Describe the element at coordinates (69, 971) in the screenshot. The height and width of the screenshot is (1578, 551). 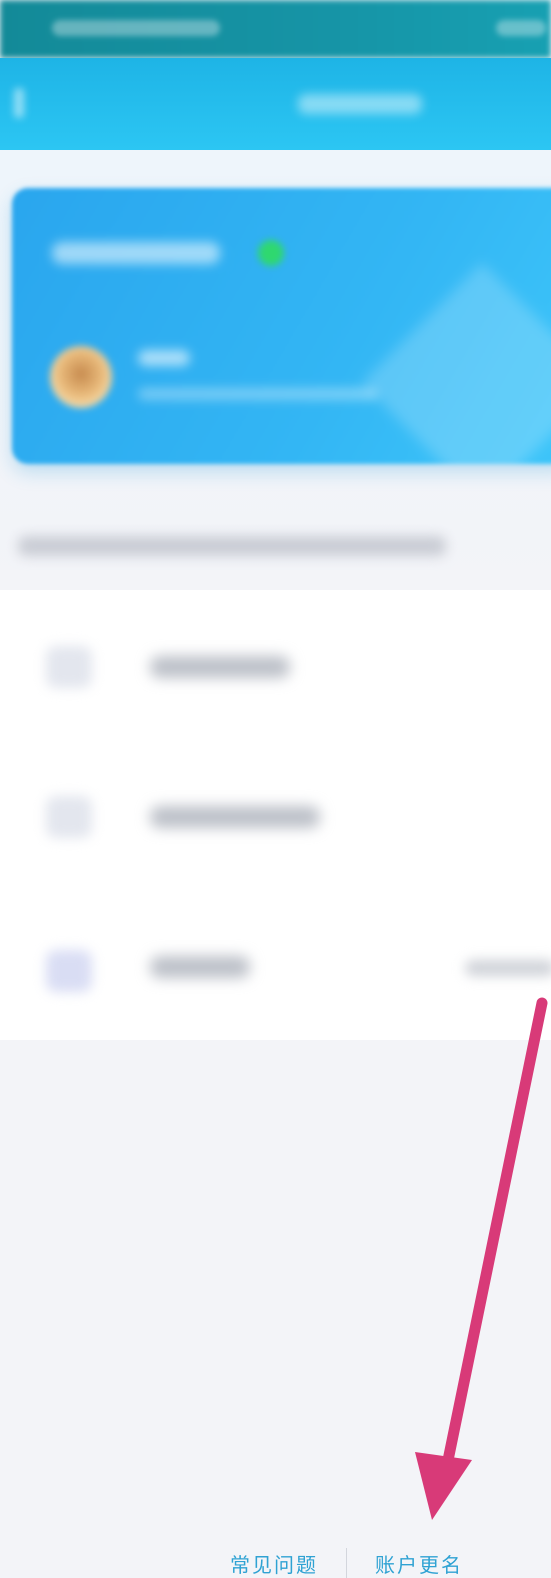
I see `bank-card-icon` at that location.